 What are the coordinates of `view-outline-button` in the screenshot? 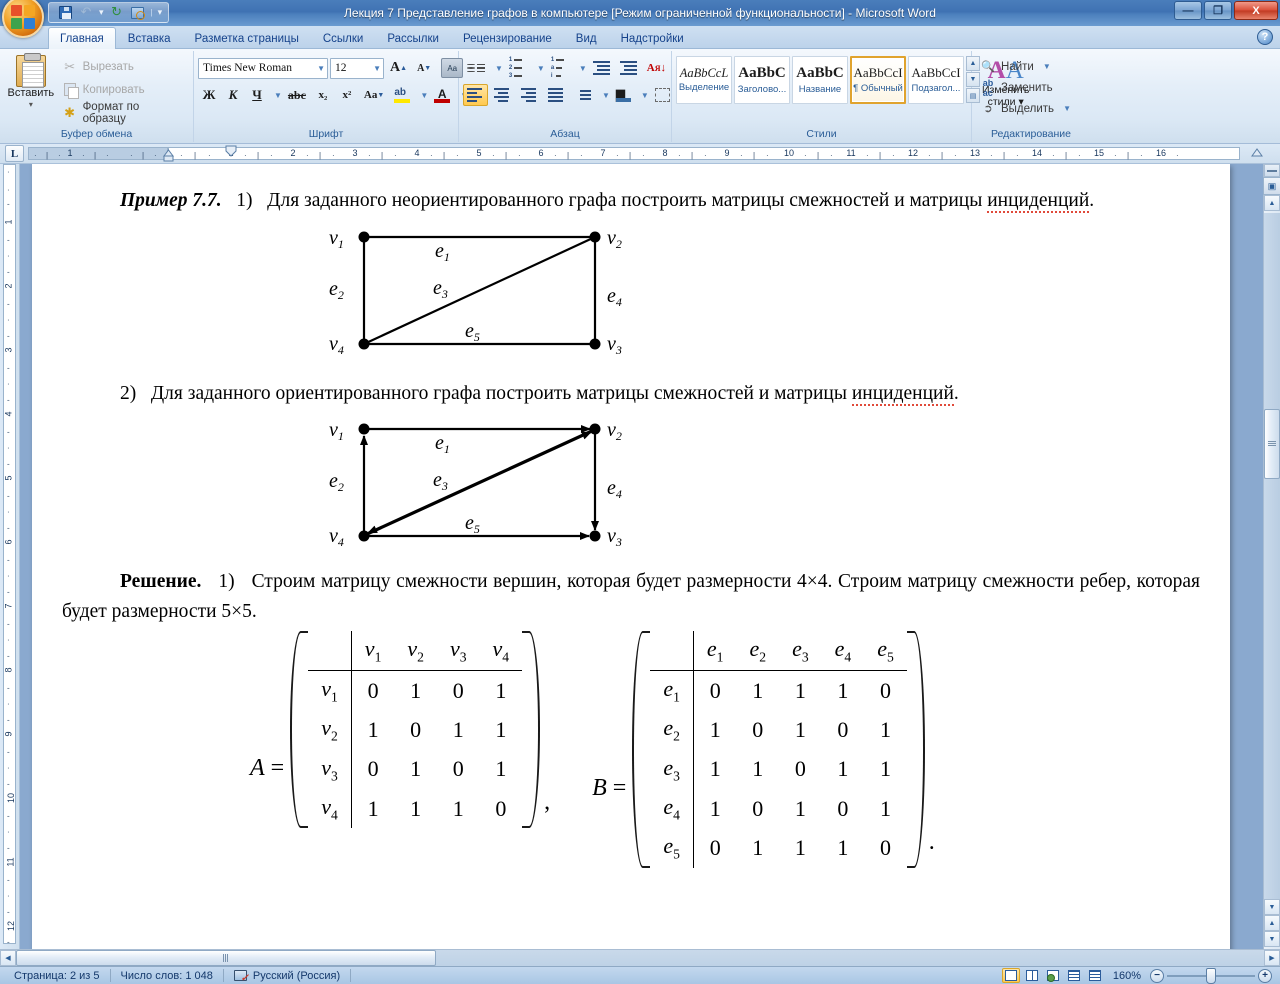 It's located at (1074, 975).